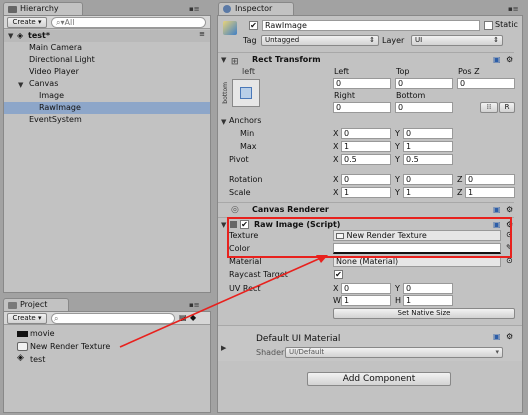  Describe the element at coordinates (362, 107) in the screenshot. I see `right-field: 0` at that location.